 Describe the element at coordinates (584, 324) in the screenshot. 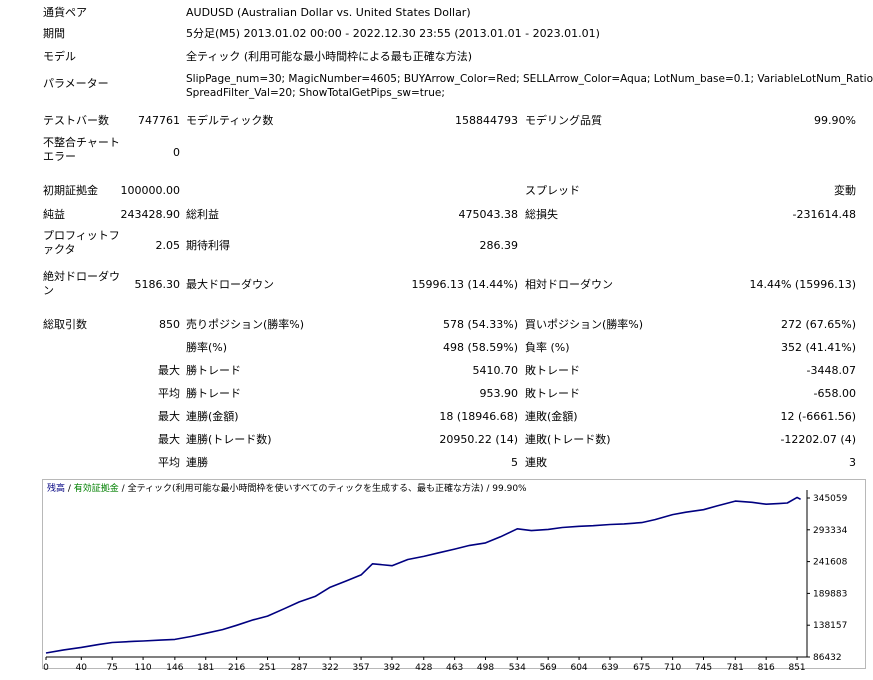

I see `long-positions-label: 買いポジション(勝率%)` at that location.